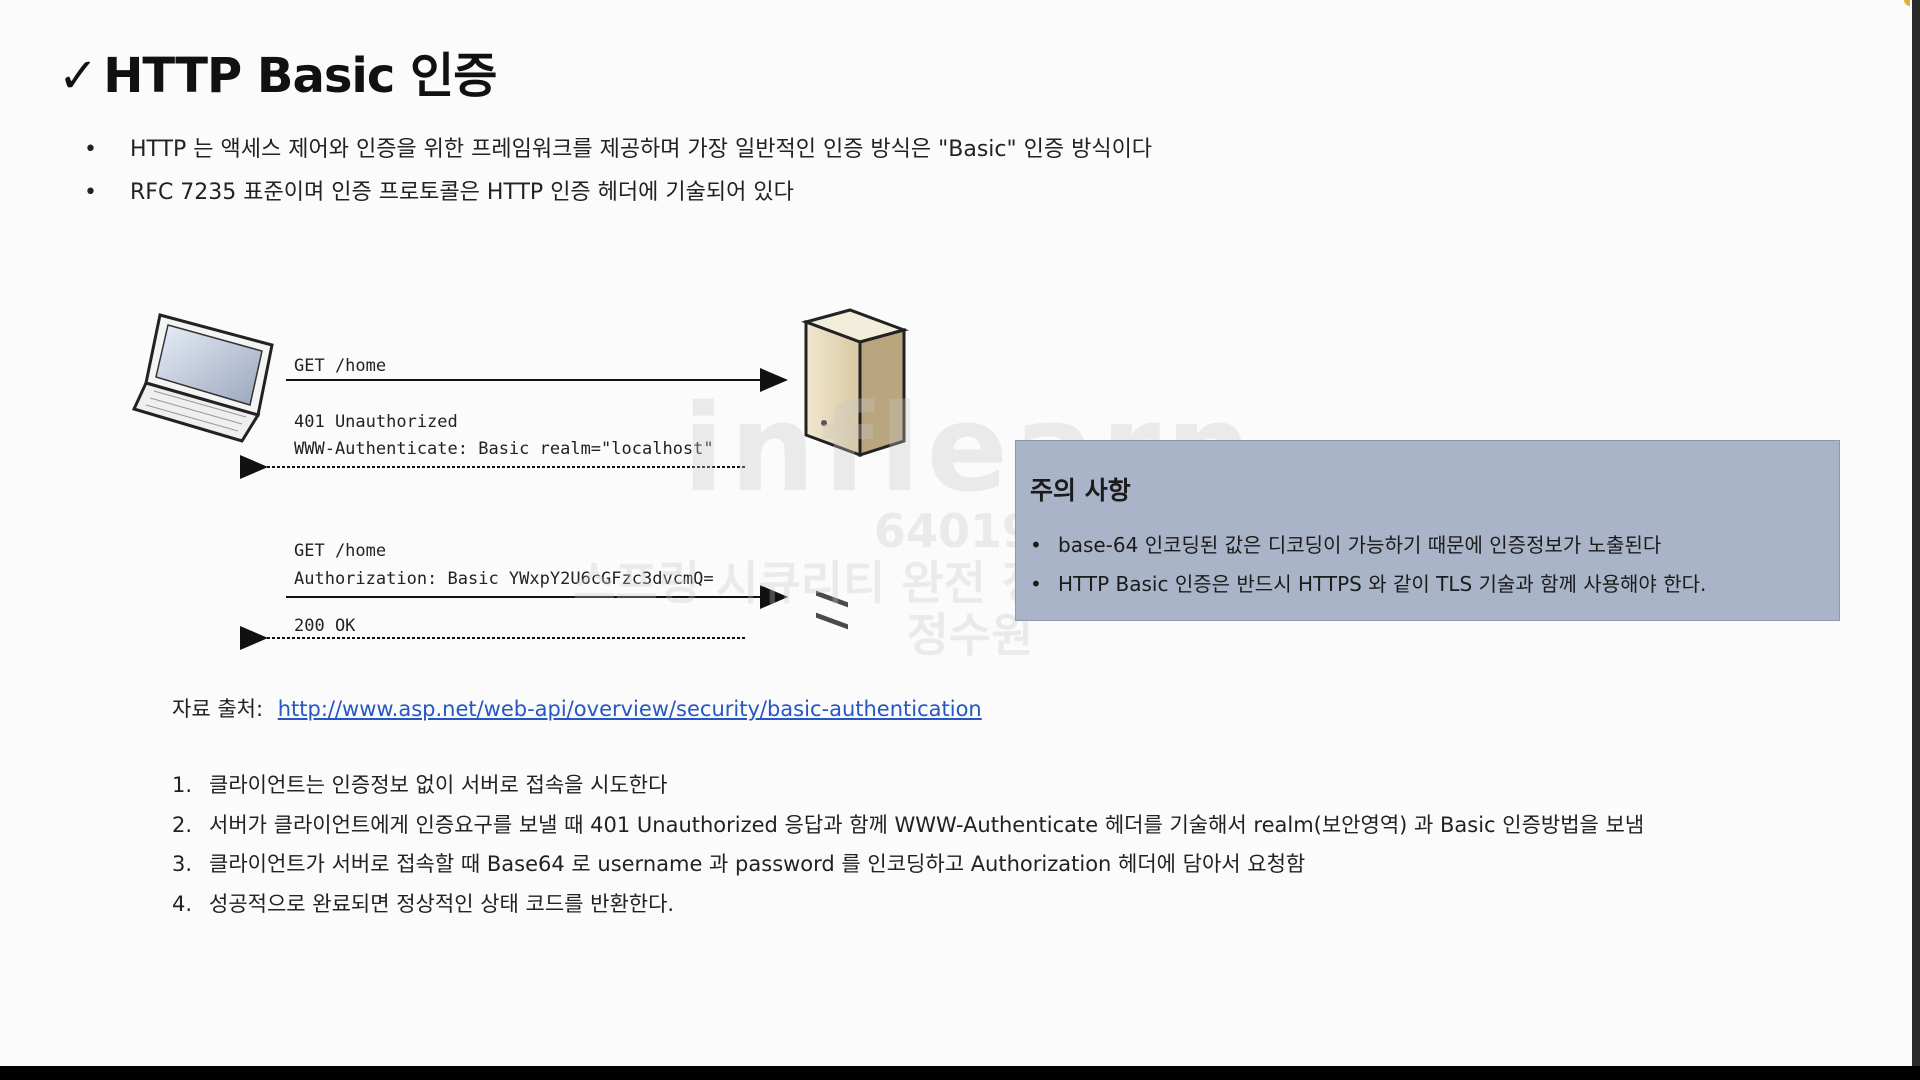 The width and height of the screenshot is (1920, 1080). Describe the element at coordinates (182, 824) in the screenshot. I see `step-number: 2.` at that location.